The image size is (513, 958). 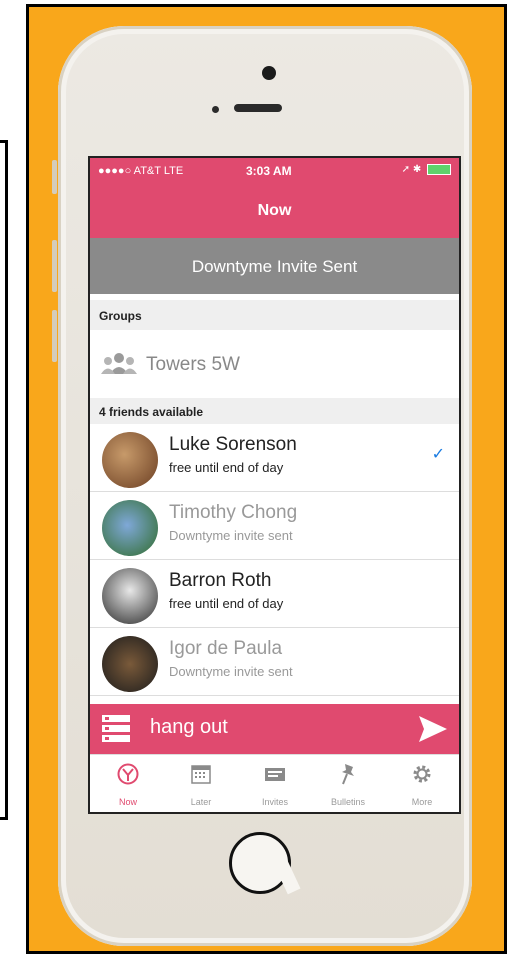 I want to click on page-title: Now, so click(x=274, y=210).